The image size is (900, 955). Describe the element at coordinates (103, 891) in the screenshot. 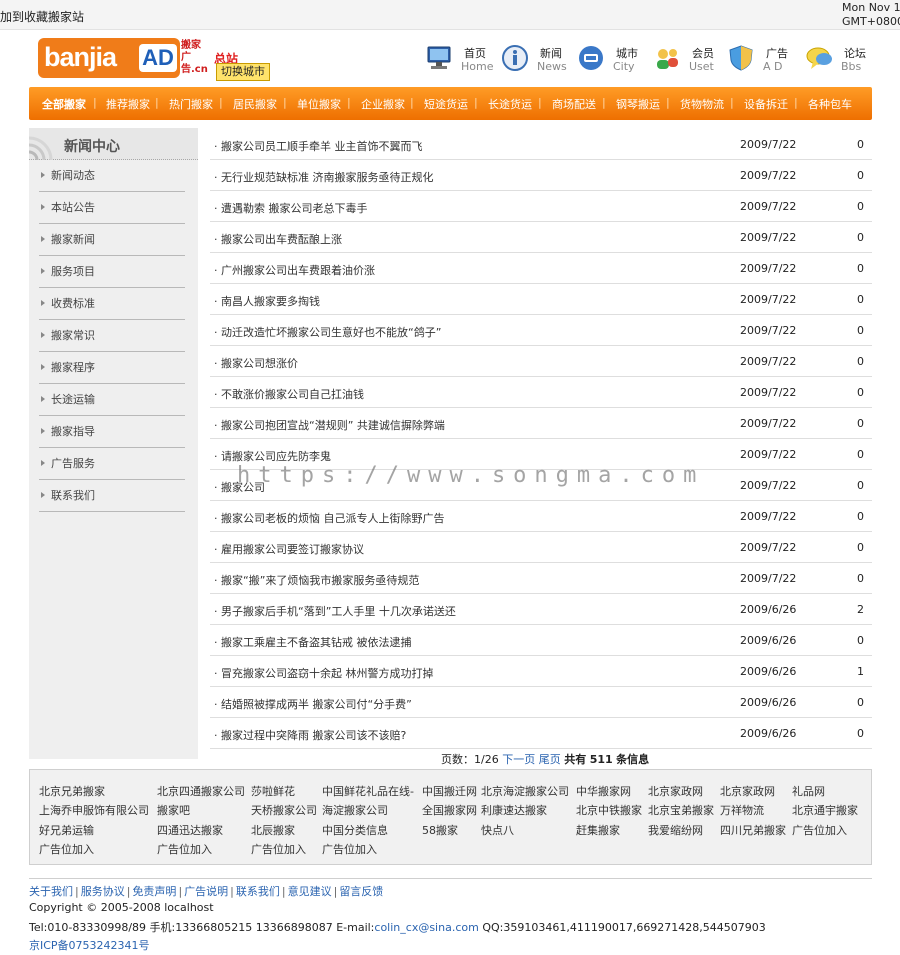

I see `footer-link-agreement: 服务协议` at that location.